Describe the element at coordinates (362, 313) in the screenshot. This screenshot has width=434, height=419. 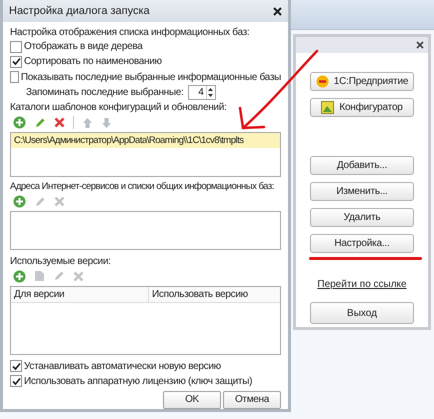
I see `exit-button: Выход` at that location.